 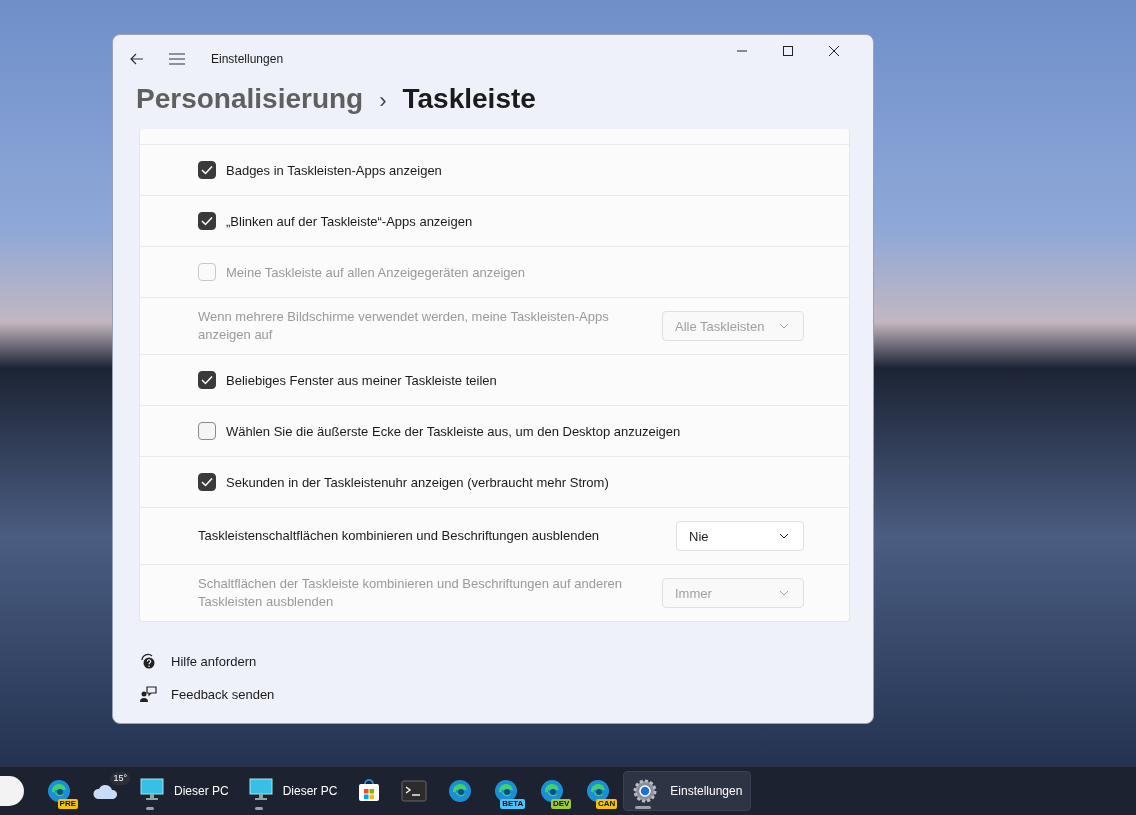 I want to click on menu-icon, so click(x=177, y=59).